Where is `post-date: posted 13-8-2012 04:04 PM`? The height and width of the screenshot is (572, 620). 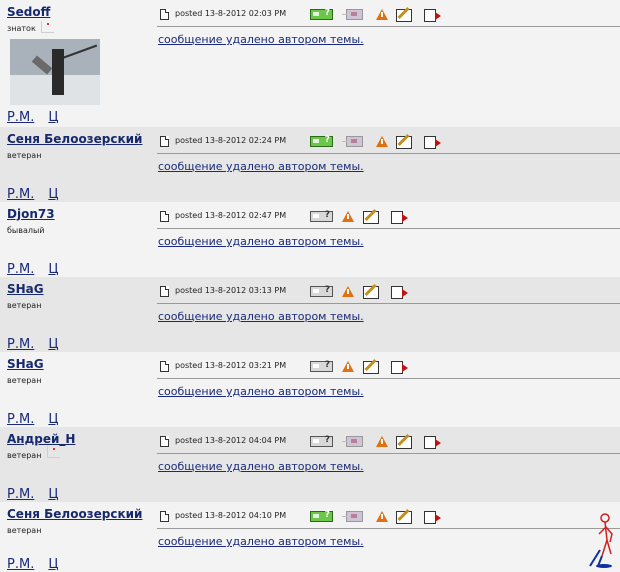
post-date: posted 13-8-2012 04:04 PM is located at coordinates (231, 440).